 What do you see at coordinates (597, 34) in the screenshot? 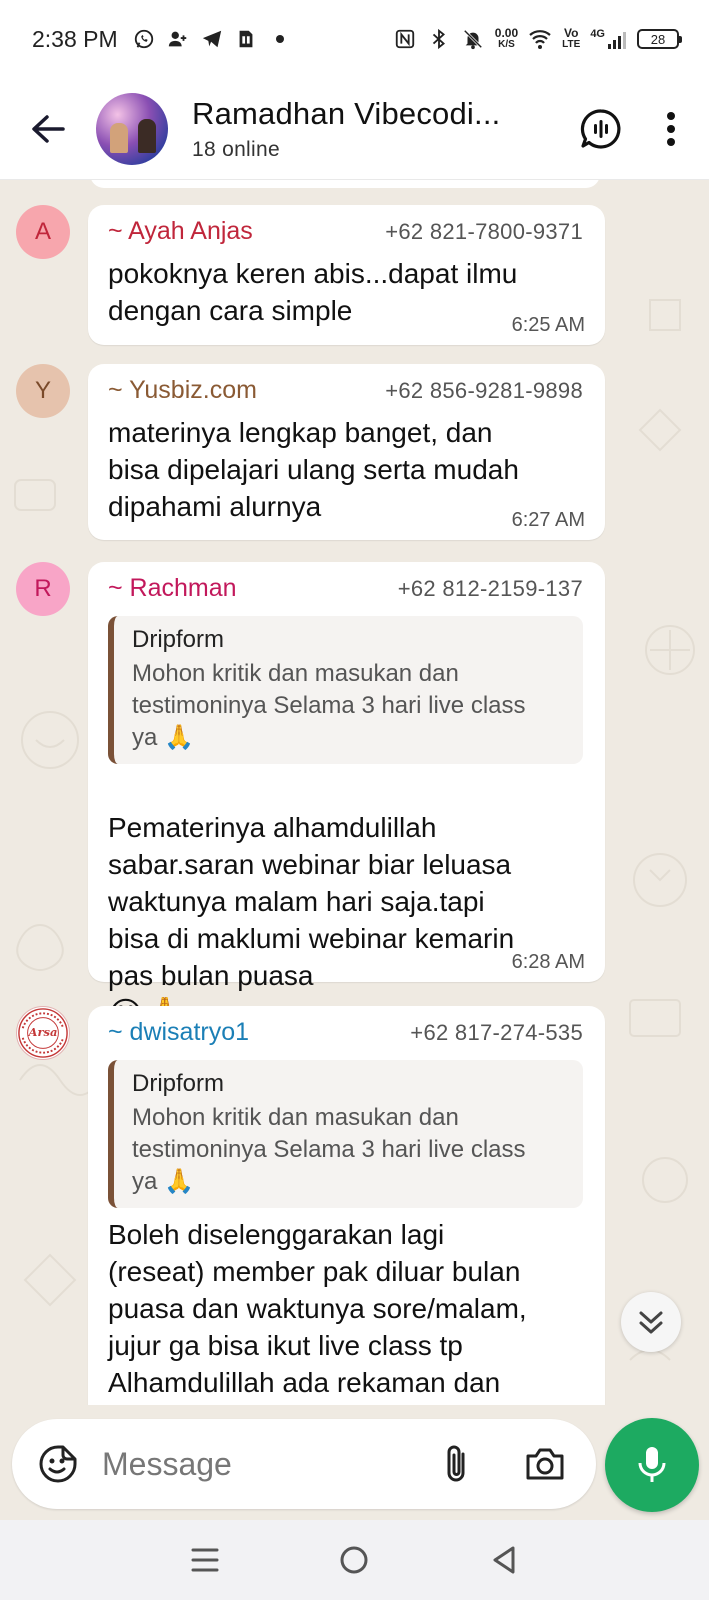
I see `network-type: 4G` at bounding box center [597, 34].